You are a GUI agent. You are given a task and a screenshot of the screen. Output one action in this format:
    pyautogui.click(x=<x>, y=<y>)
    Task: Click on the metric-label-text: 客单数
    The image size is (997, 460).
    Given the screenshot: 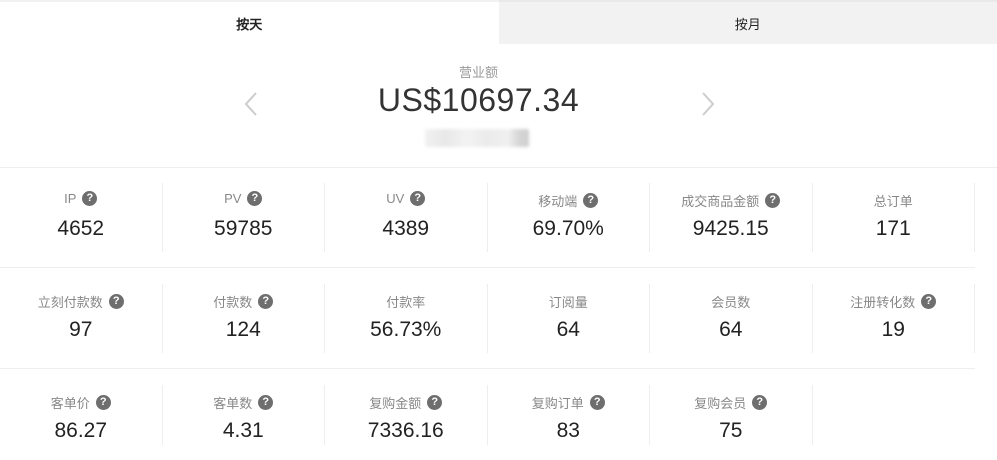 What is the action you would take?
    pyautogui.click(x=233, y=403)
    